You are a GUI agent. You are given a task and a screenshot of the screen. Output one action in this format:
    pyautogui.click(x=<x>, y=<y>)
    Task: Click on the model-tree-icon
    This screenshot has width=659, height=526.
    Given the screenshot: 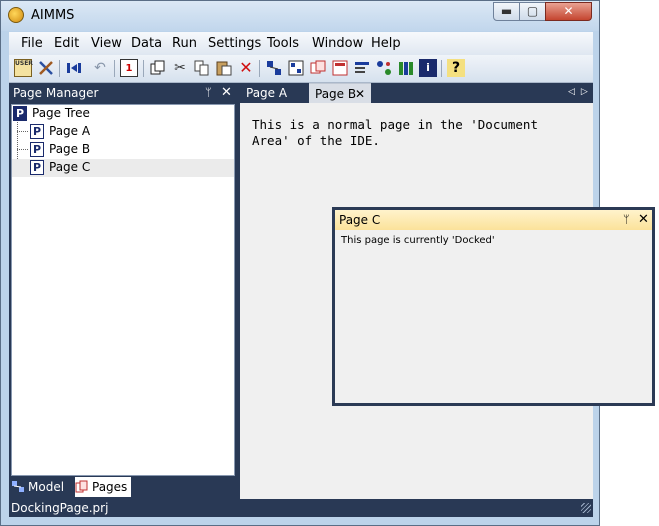 What is the action you would take?
    pyautogui.click(x=18, y=486)
    